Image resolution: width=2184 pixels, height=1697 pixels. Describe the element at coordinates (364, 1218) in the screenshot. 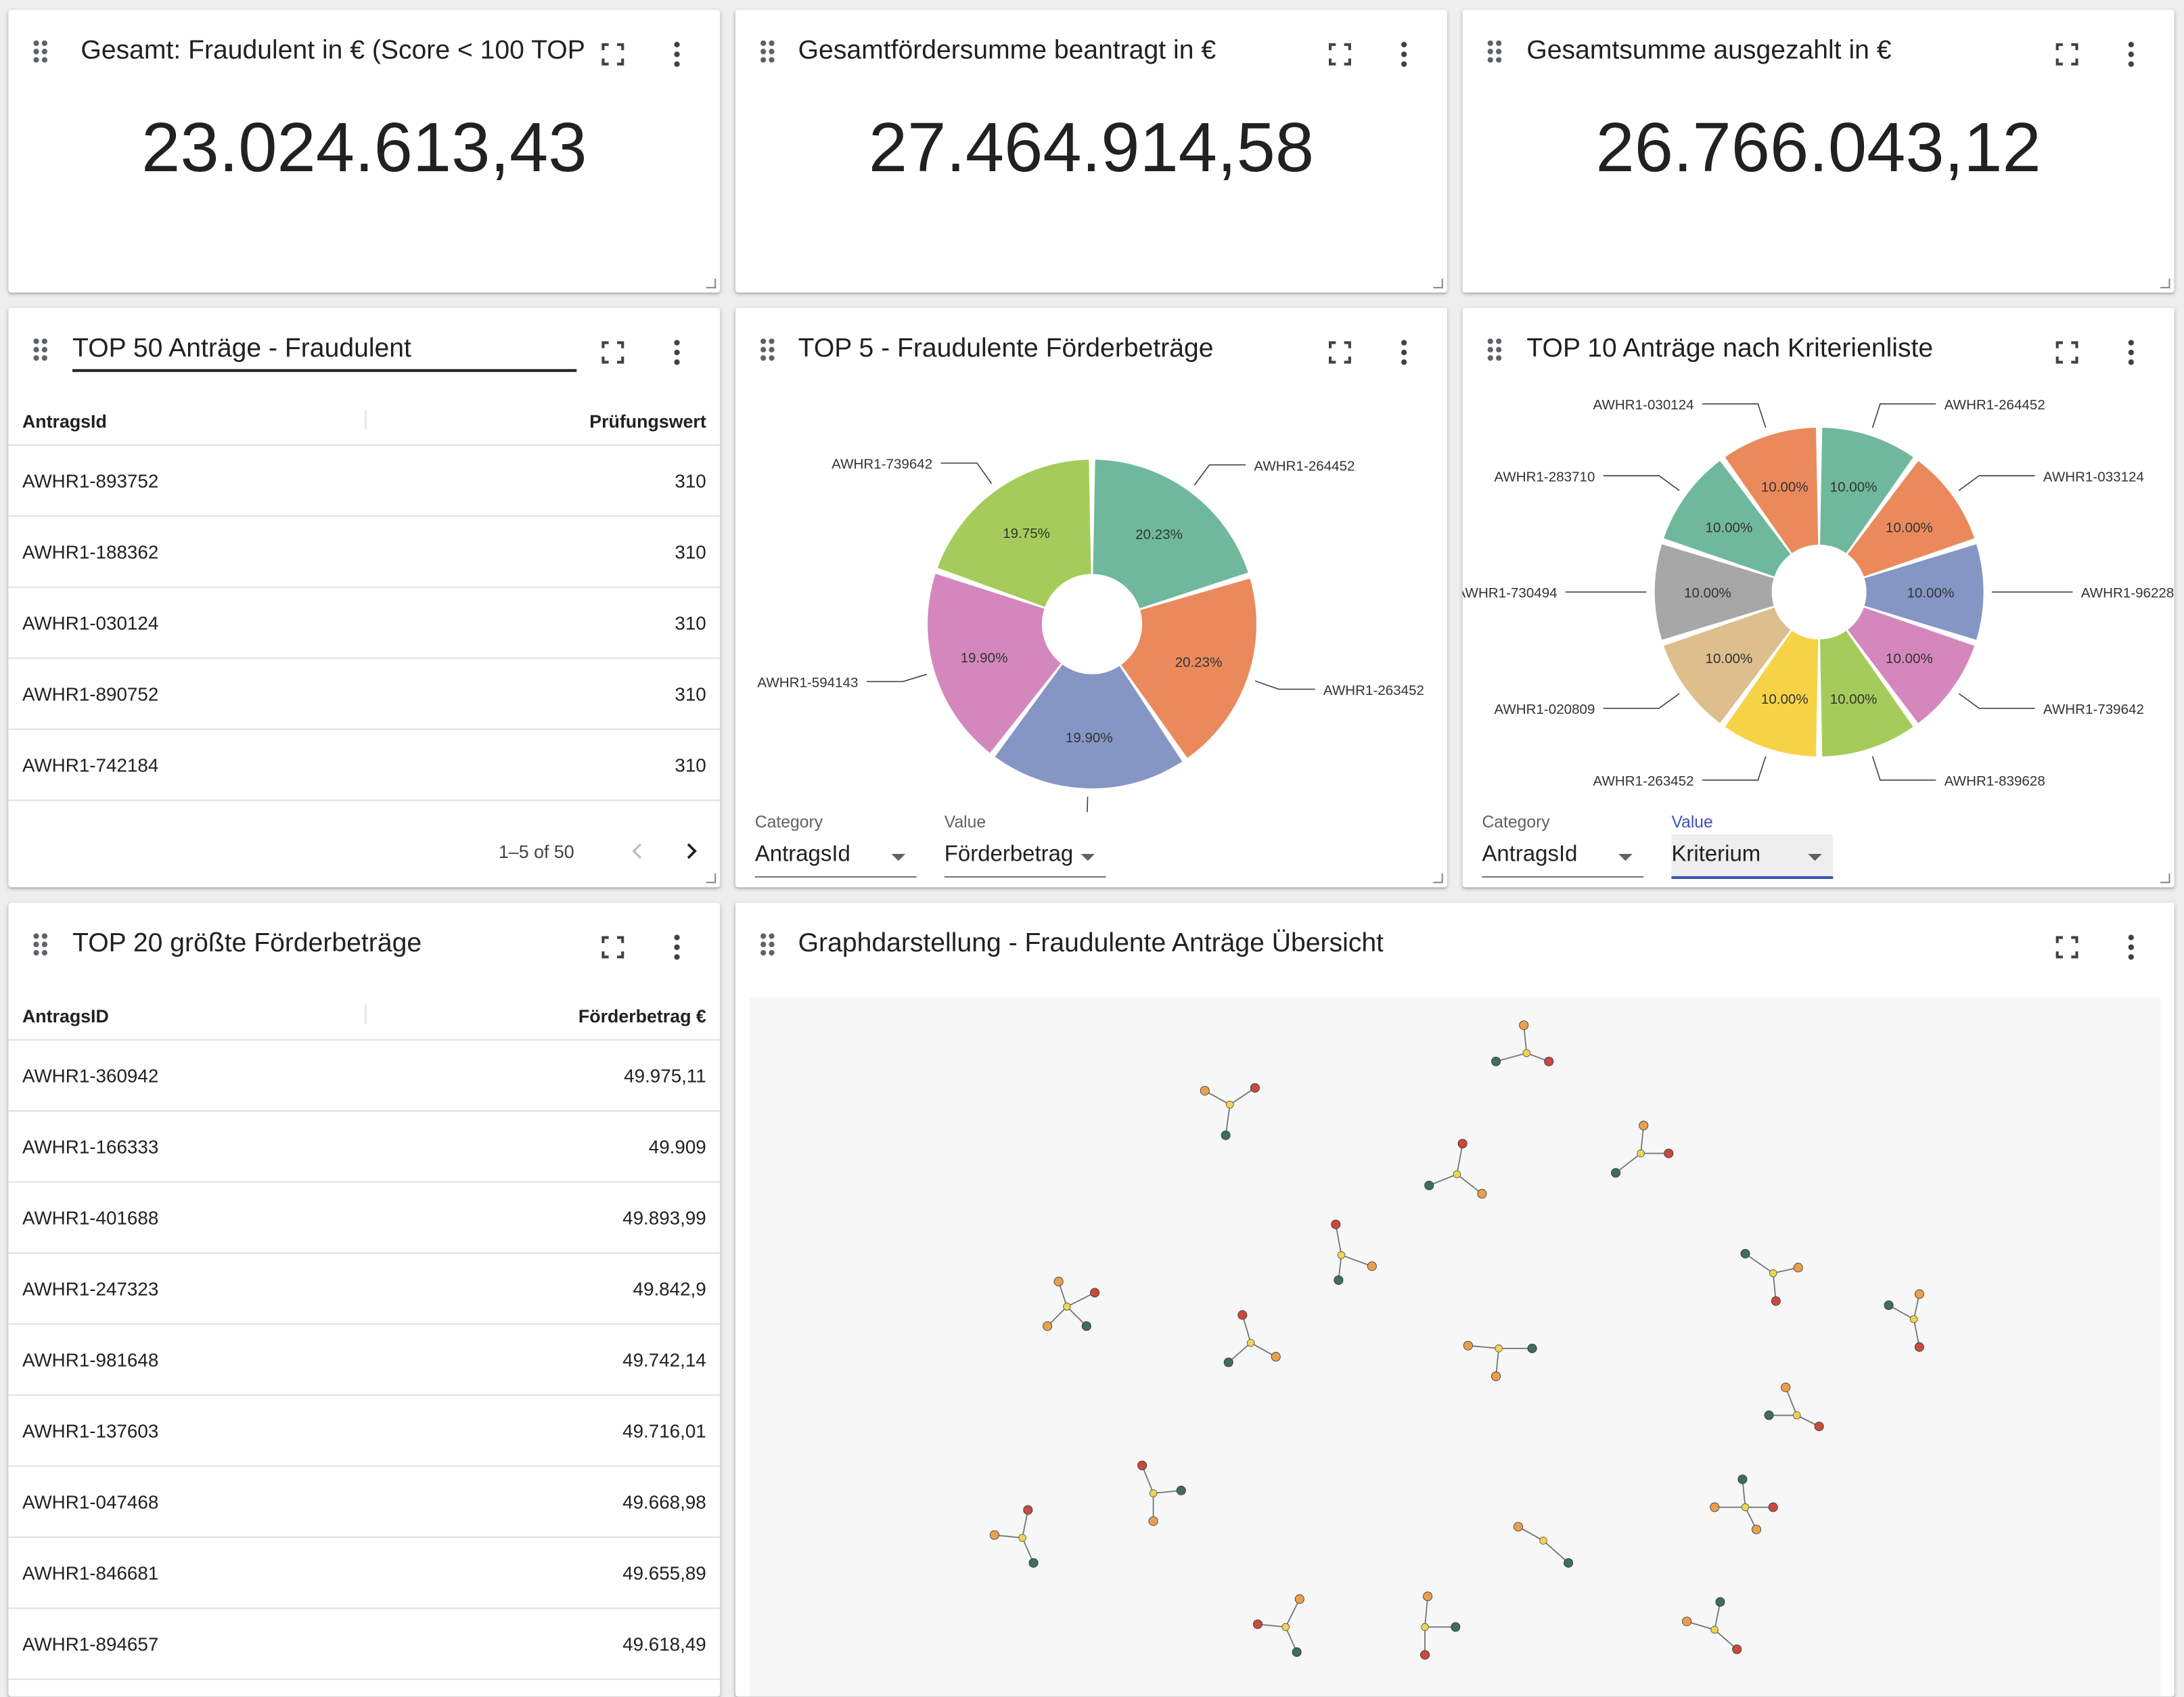

I see `table-row: AWHR1-401688 49.893,99` at that location.